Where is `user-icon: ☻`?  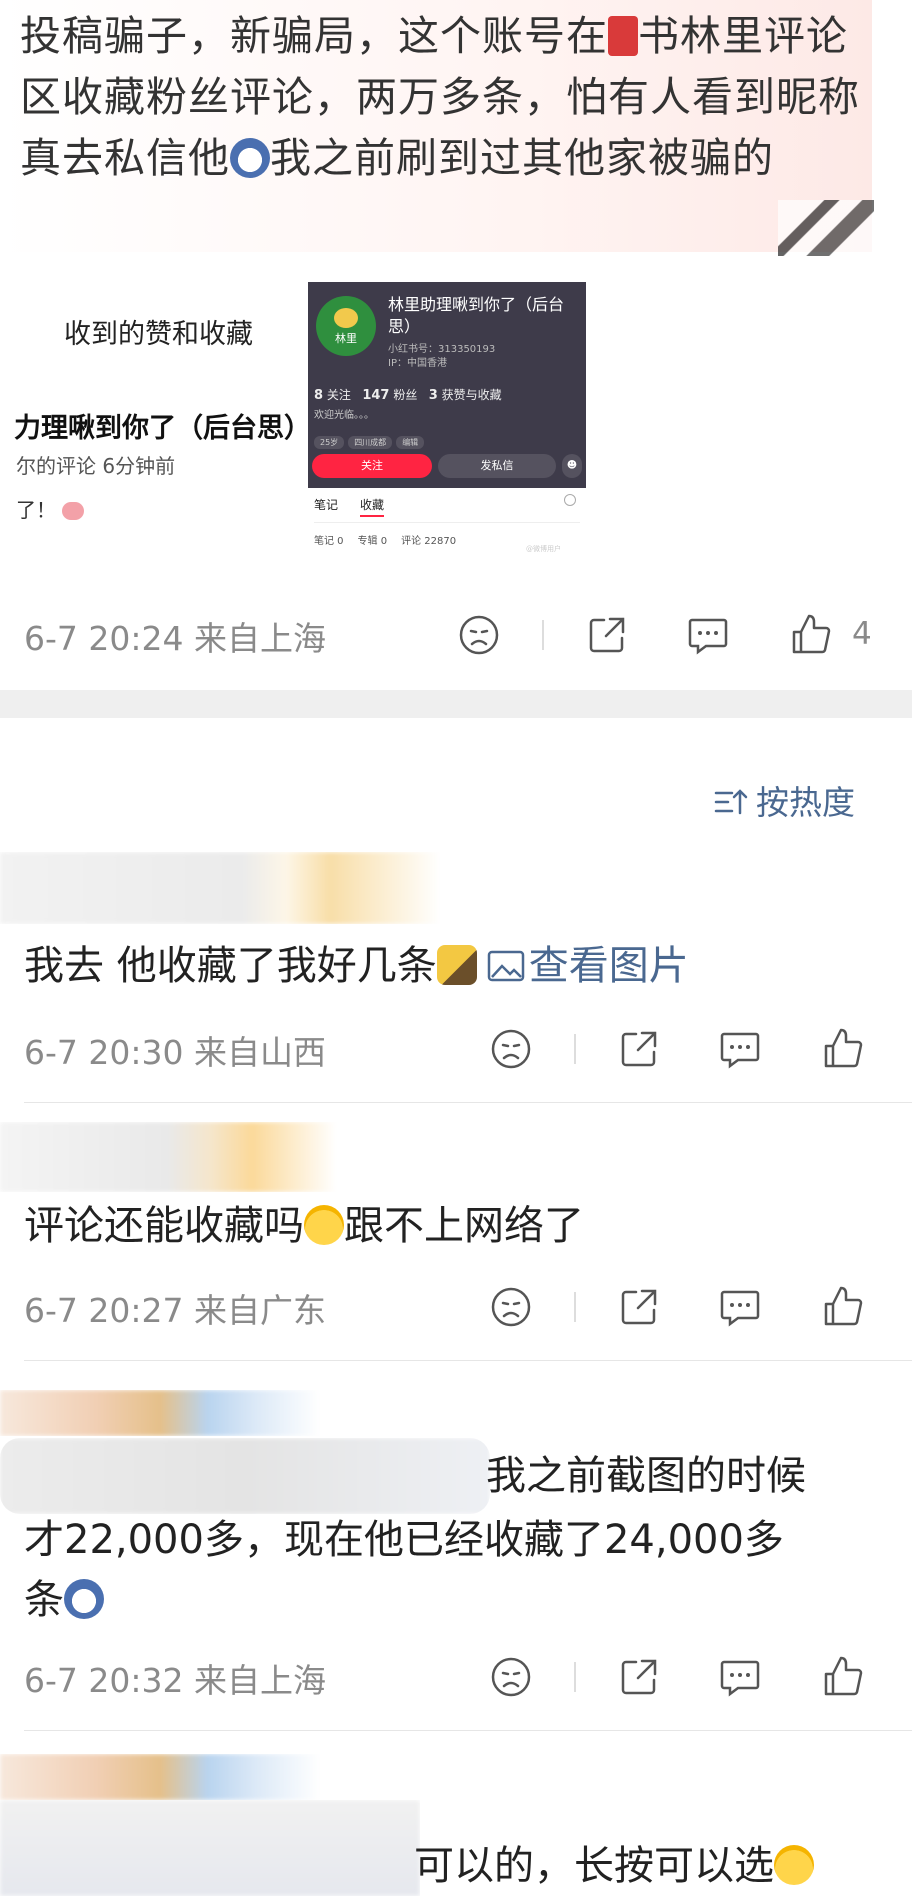 user-icon: ☻ is located at coordinates (572, 466).